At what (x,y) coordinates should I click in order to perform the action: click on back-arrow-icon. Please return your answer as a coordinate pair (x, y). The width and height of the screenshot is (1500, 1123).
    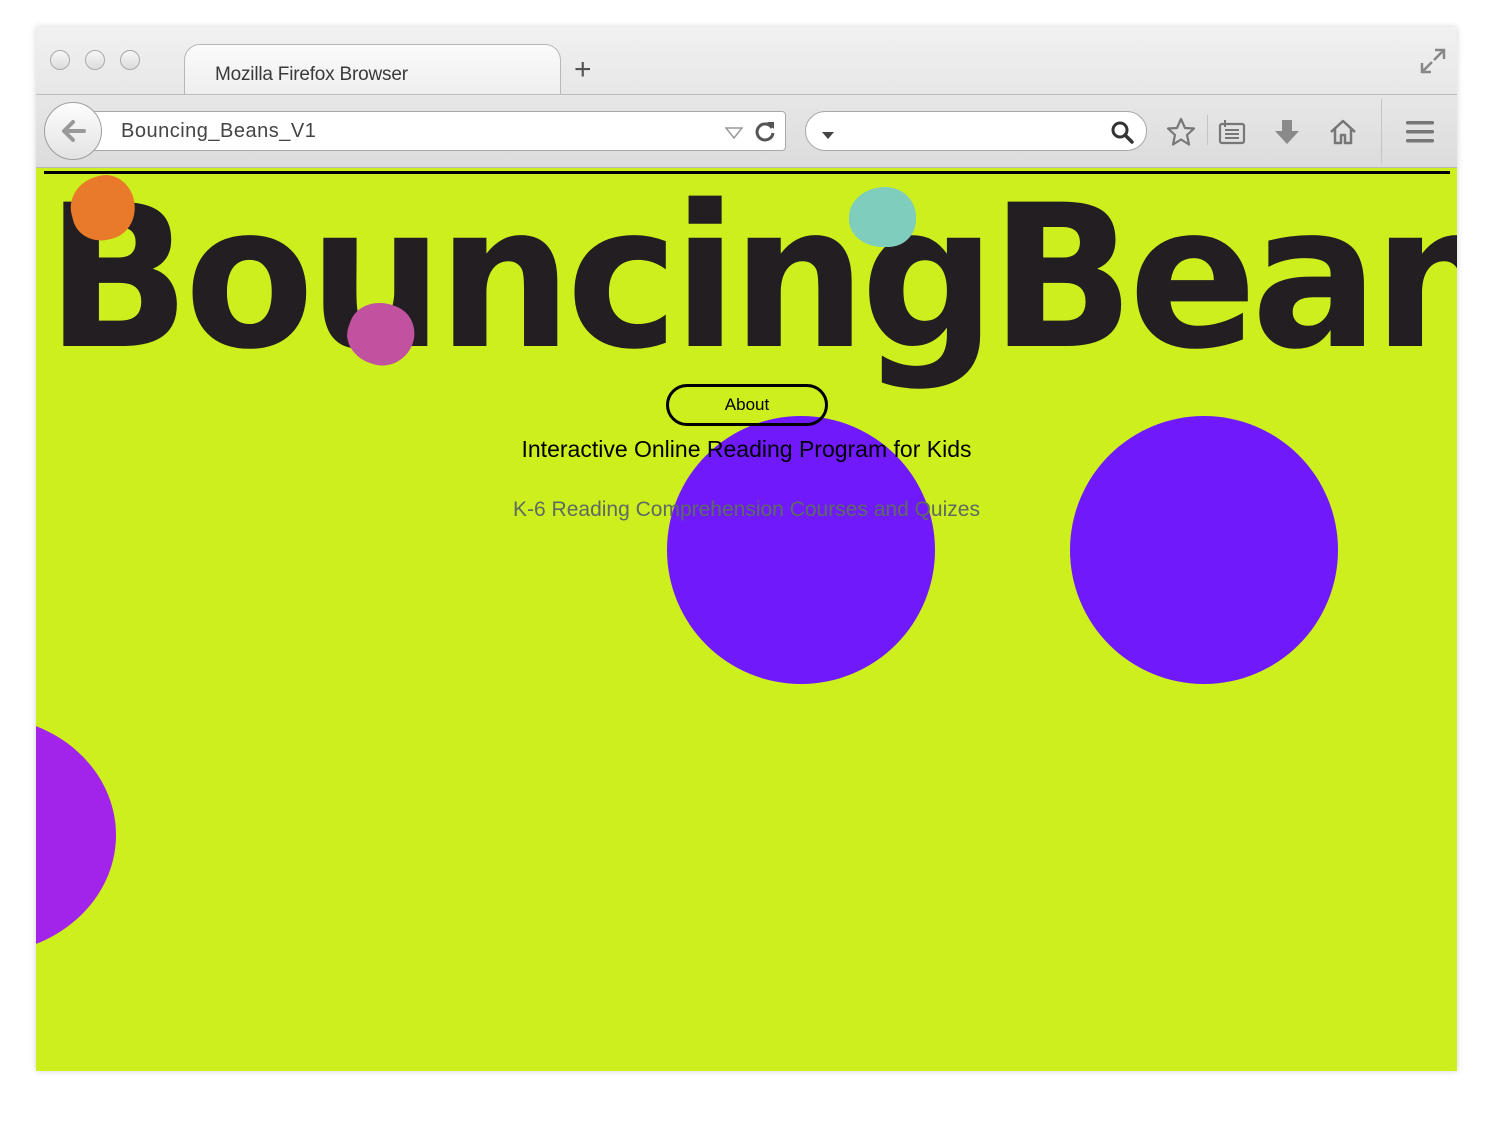
    Looking at the image, I should click on (74, 131).